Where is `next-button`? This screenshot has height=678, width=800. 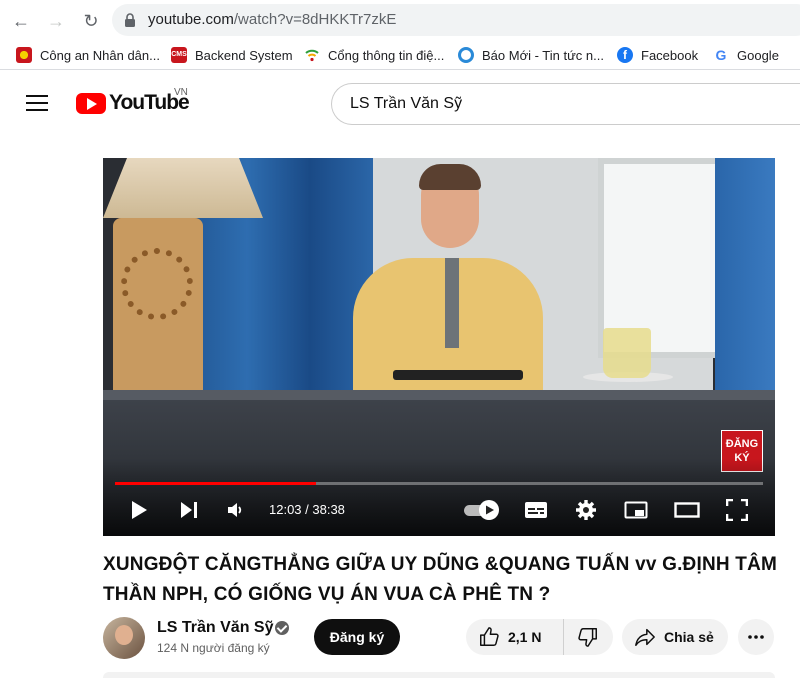 next-button is located at coordinates (189, 510).